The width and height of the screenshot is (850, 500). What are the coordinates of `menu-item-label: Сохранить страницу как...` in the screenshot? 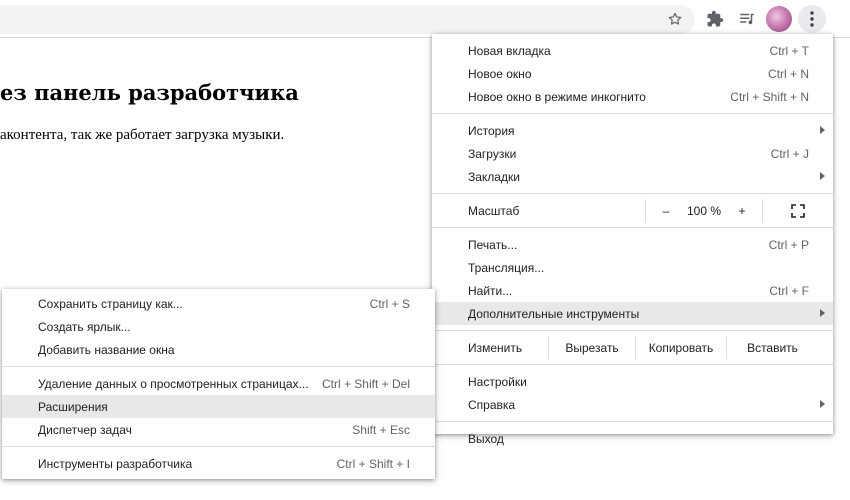 It's located at (110, 303).